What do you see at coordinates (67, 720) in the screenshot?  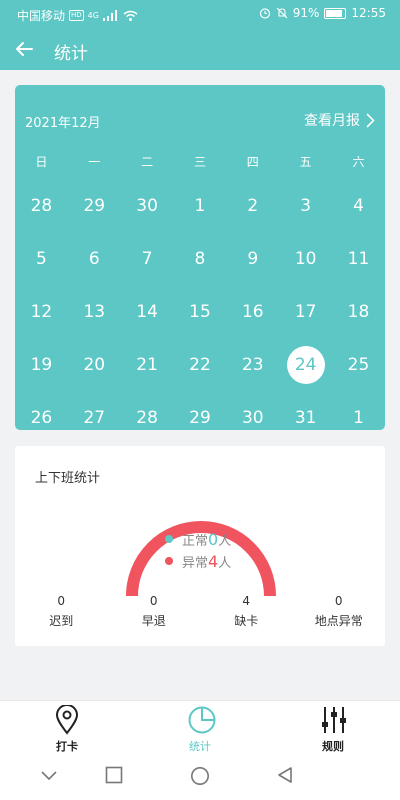 I see `location-pin-icon` at bounding box center [67, 720].